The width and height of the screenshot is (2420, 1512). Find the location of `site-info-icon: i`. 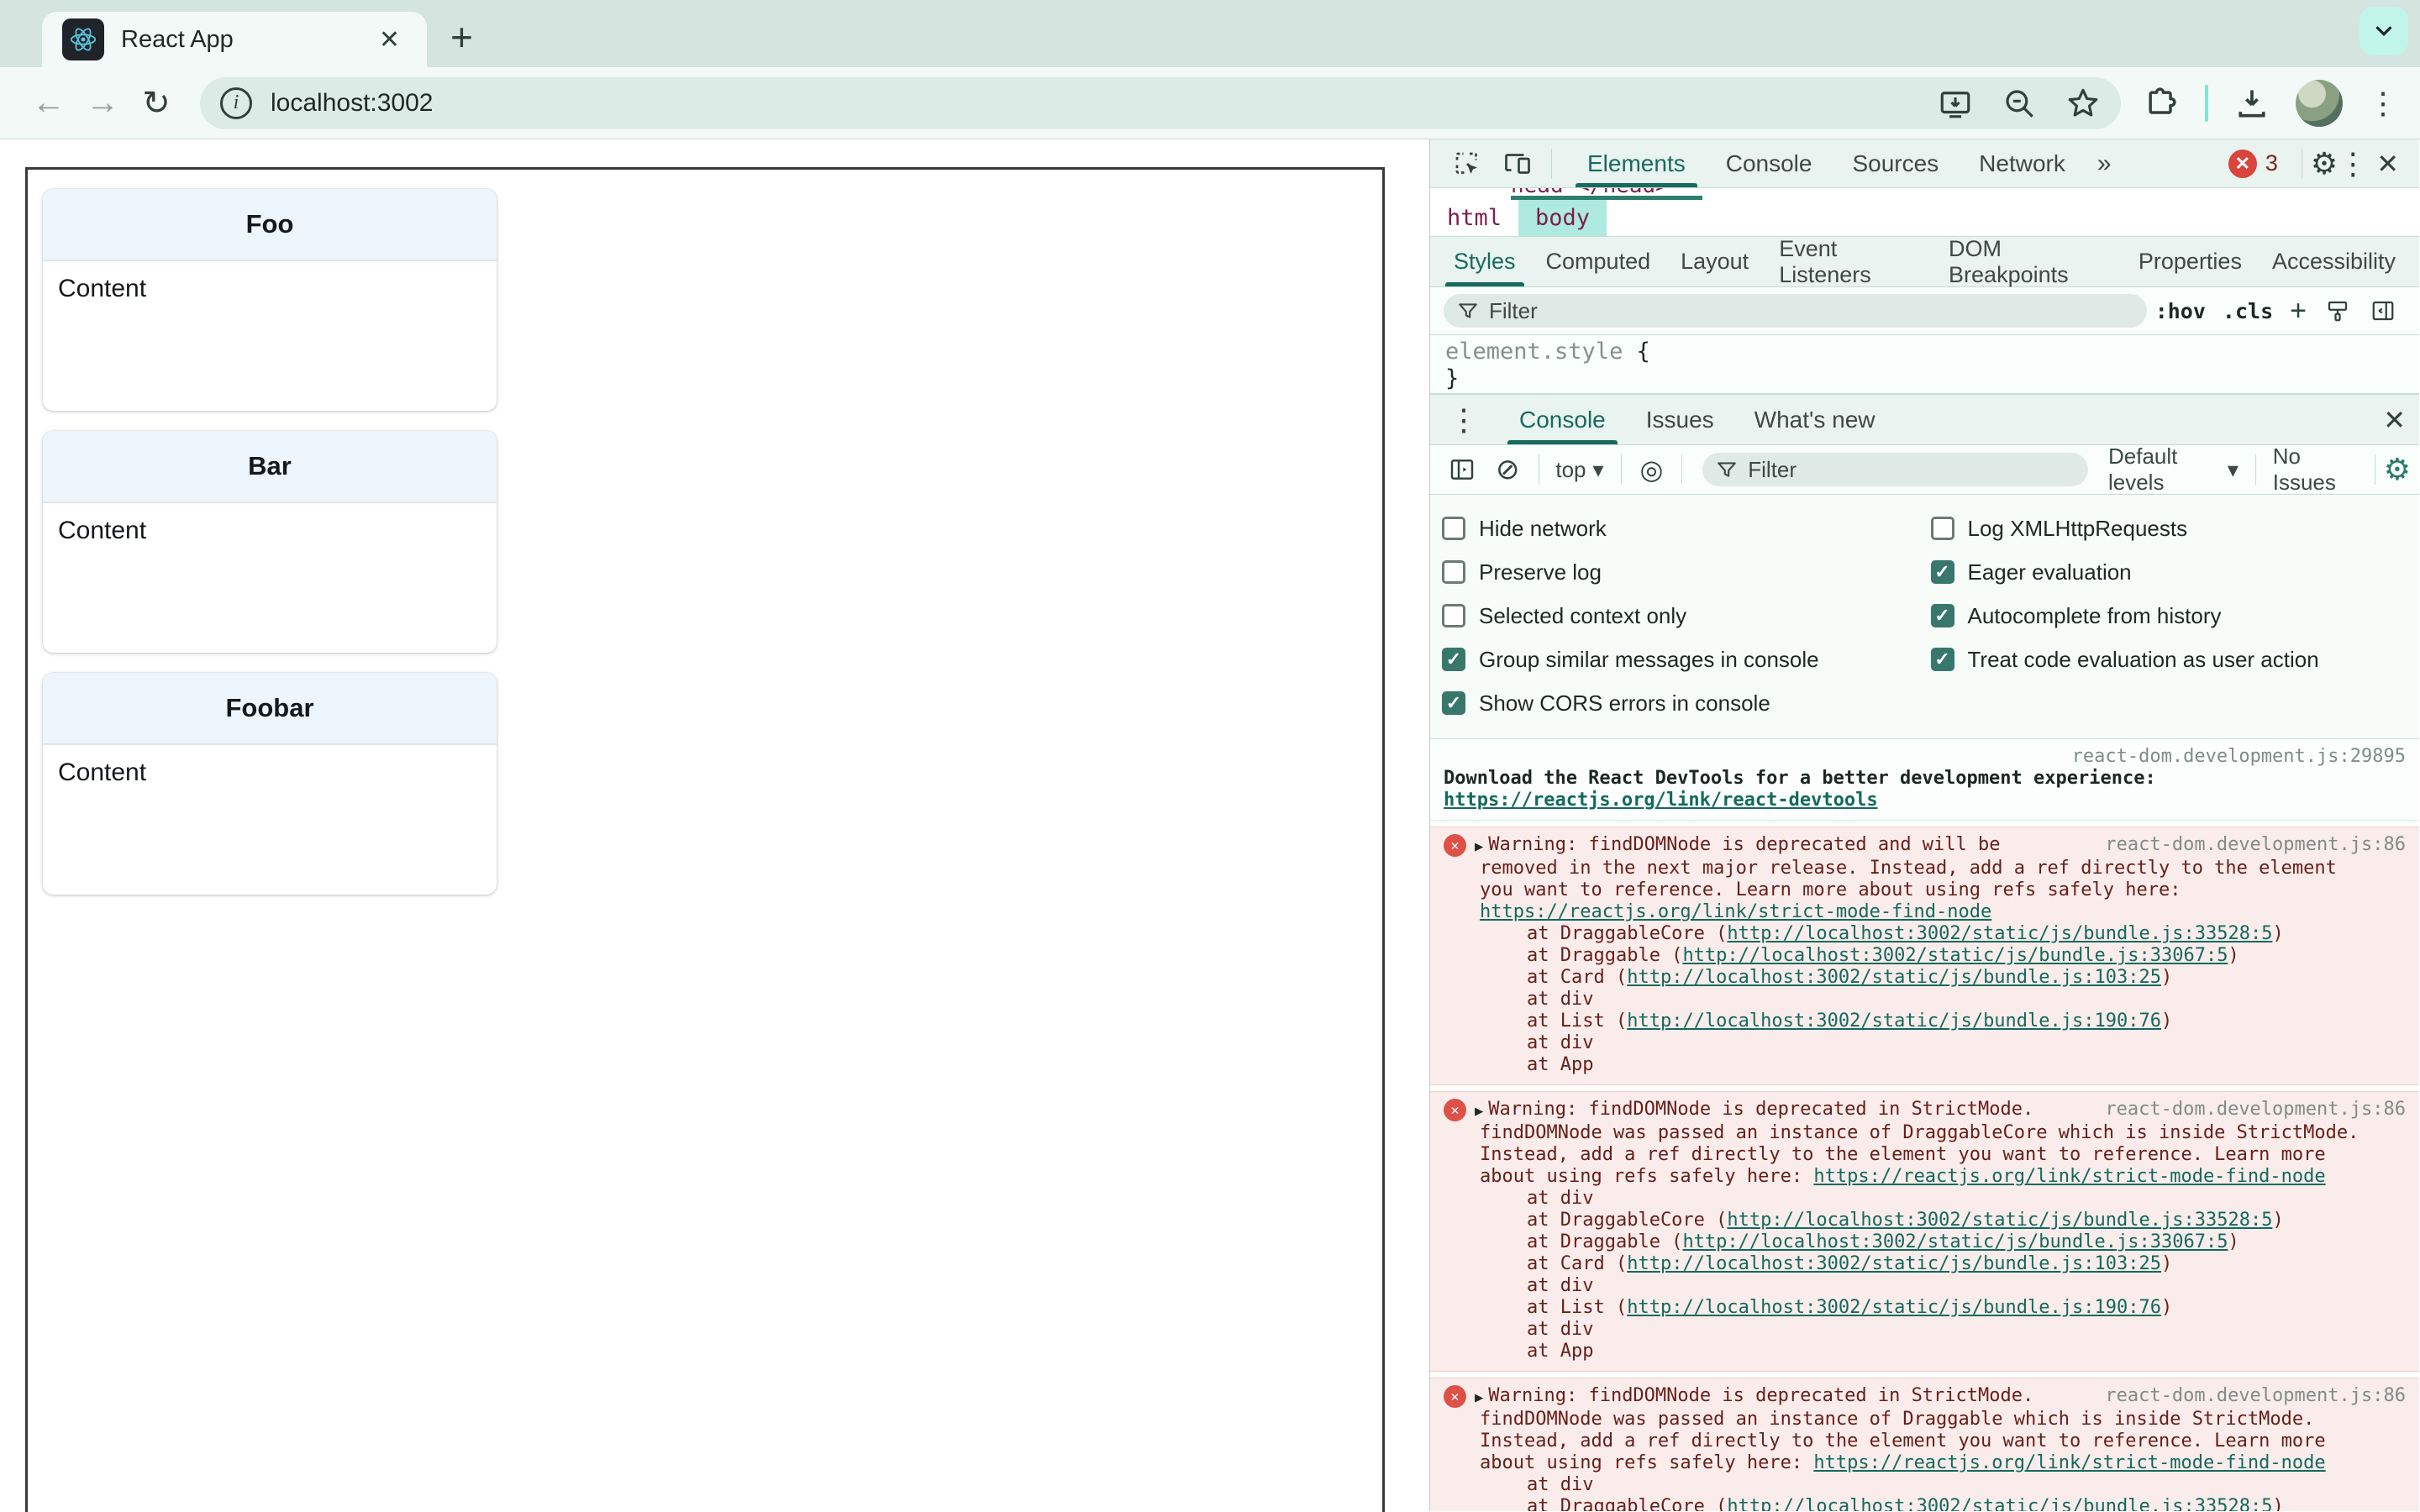

site-info-icon: i is located at coordinates (236, 103).